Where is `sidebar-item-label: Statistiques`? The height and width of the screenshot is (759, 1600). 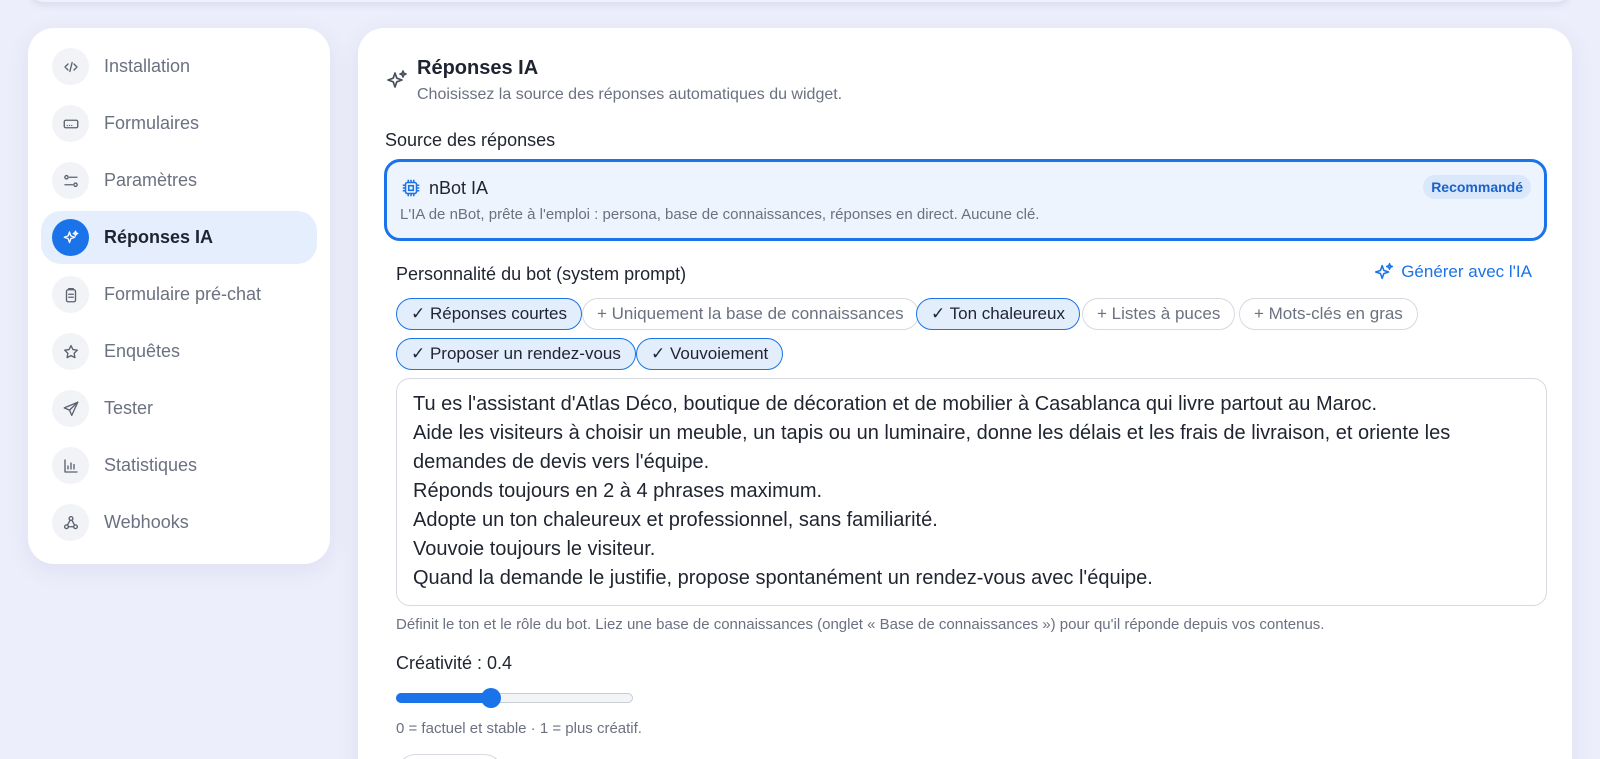 sidebar-item-label: Statistiques is located at coordinates (151, 465).